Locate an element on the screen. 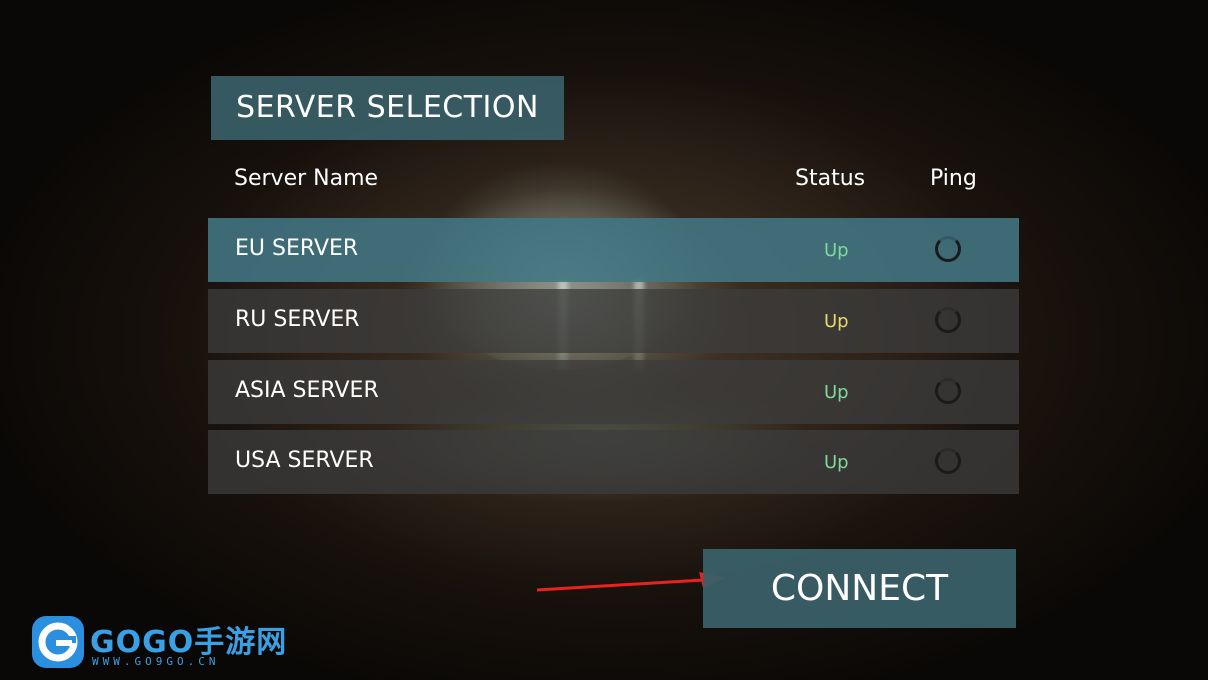 This screenshot has width=1208, height=680. page-title: SERVER SELECTION is located at coordinates (387, 108).